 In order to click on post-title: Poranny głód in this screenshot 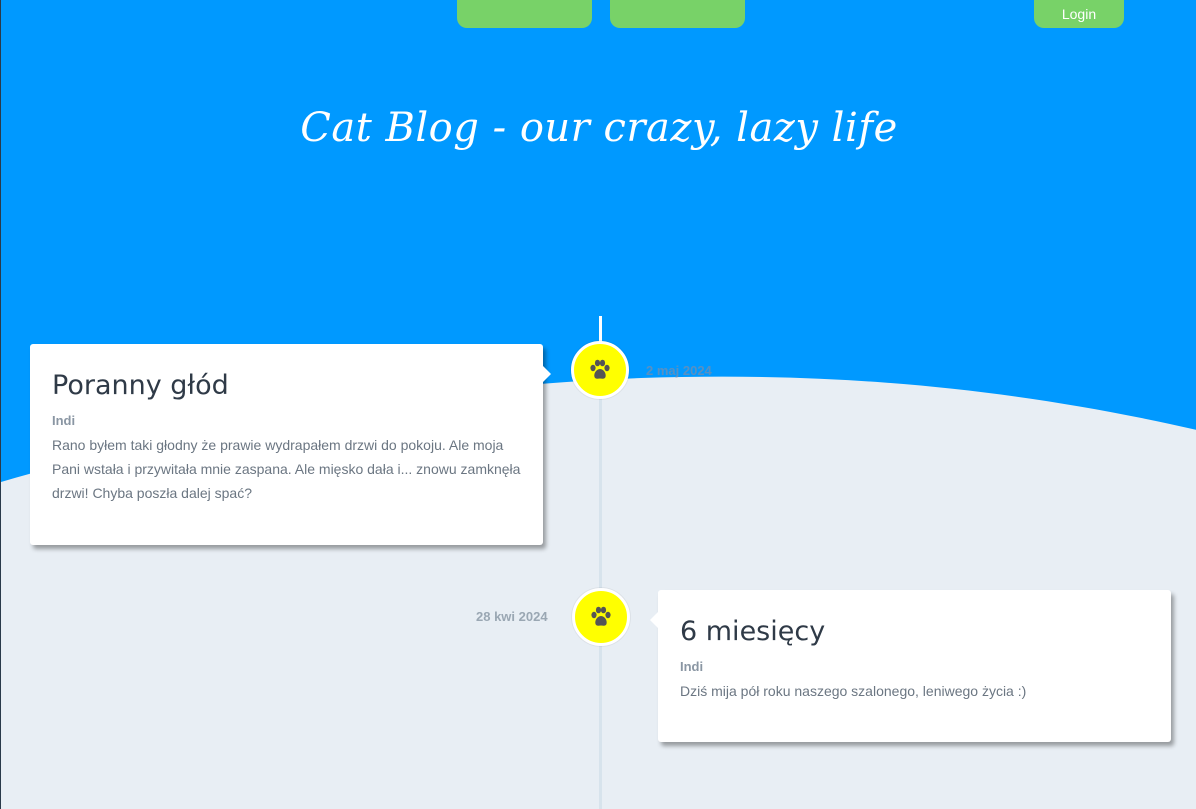, I will do `click(286, 385)`.